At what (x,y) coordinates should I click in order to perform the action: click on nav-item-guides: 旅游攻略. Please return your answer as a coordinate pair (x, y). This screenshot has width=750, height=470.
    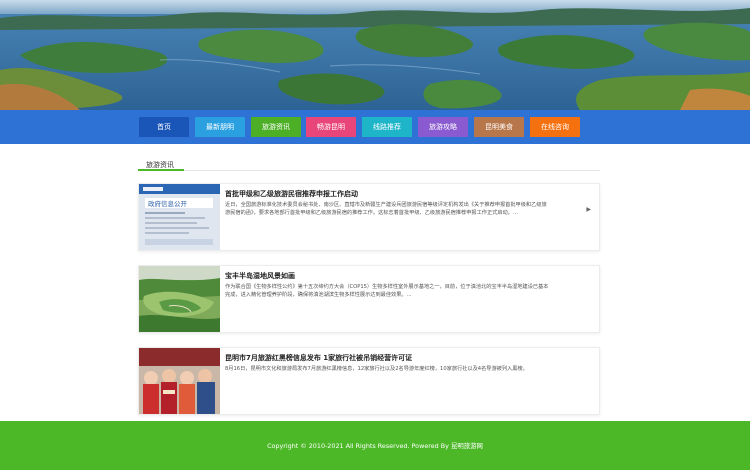
    Looking at the image, I should click on (443, 127).